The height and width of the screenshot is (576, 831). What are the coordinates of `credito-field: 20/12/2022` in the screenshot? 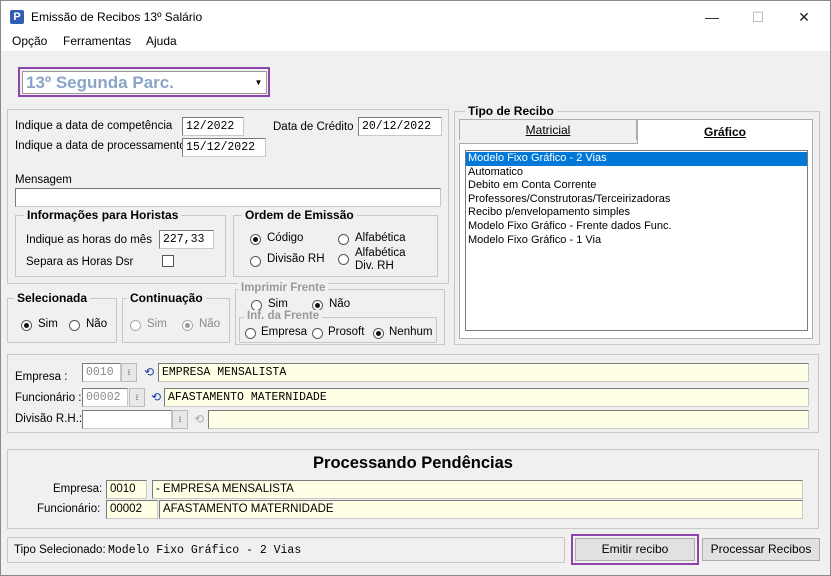 It's located at (400, 126).